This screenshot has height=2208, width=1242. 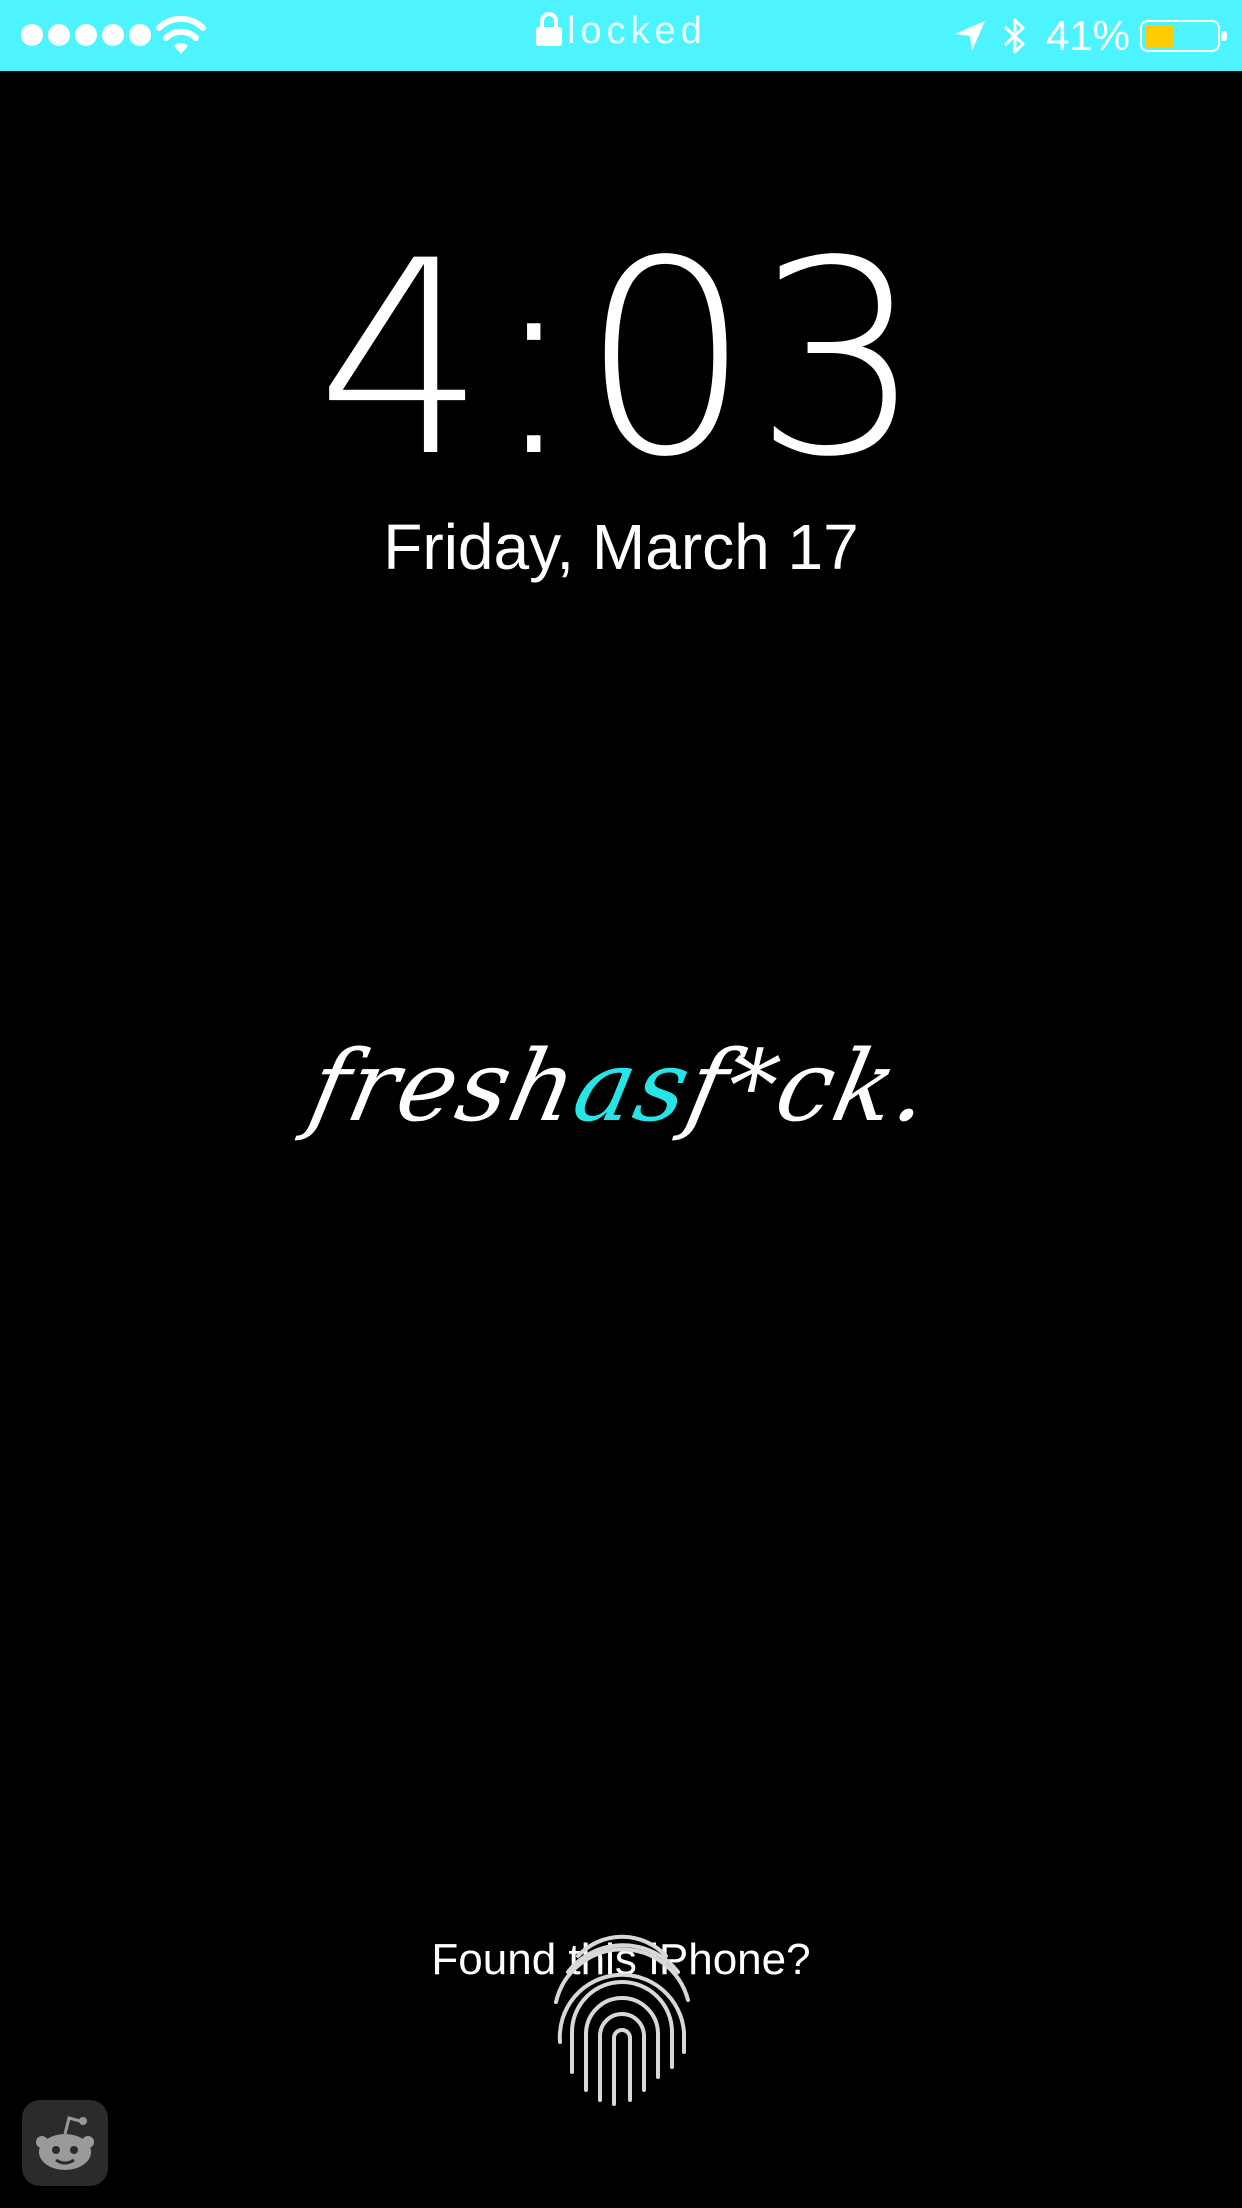 I want to click on logo-text-part1: fresh, so click(x=444, y=1087).